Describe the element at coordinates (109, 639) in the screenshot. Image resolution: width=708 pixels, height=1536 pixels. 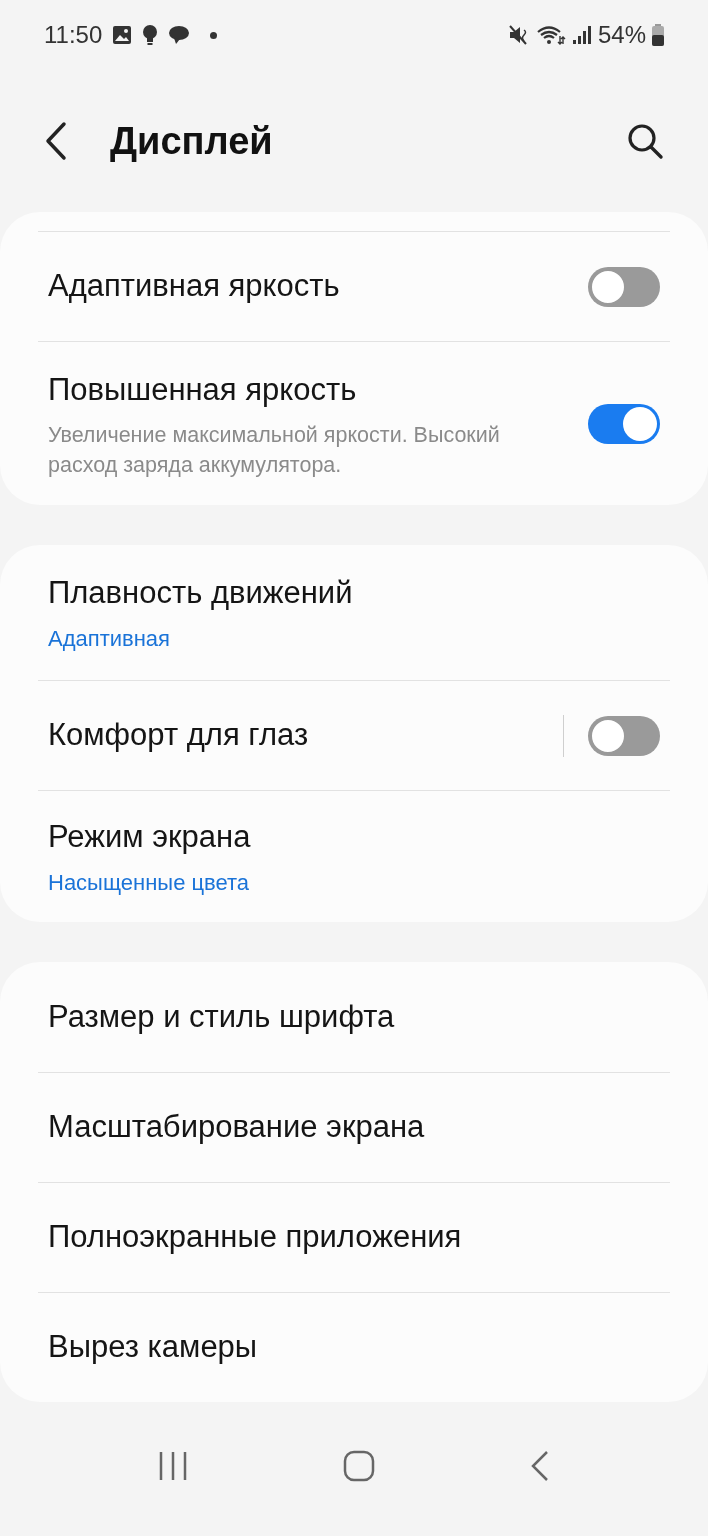
I see `item-value: Адаптивная` at that location.